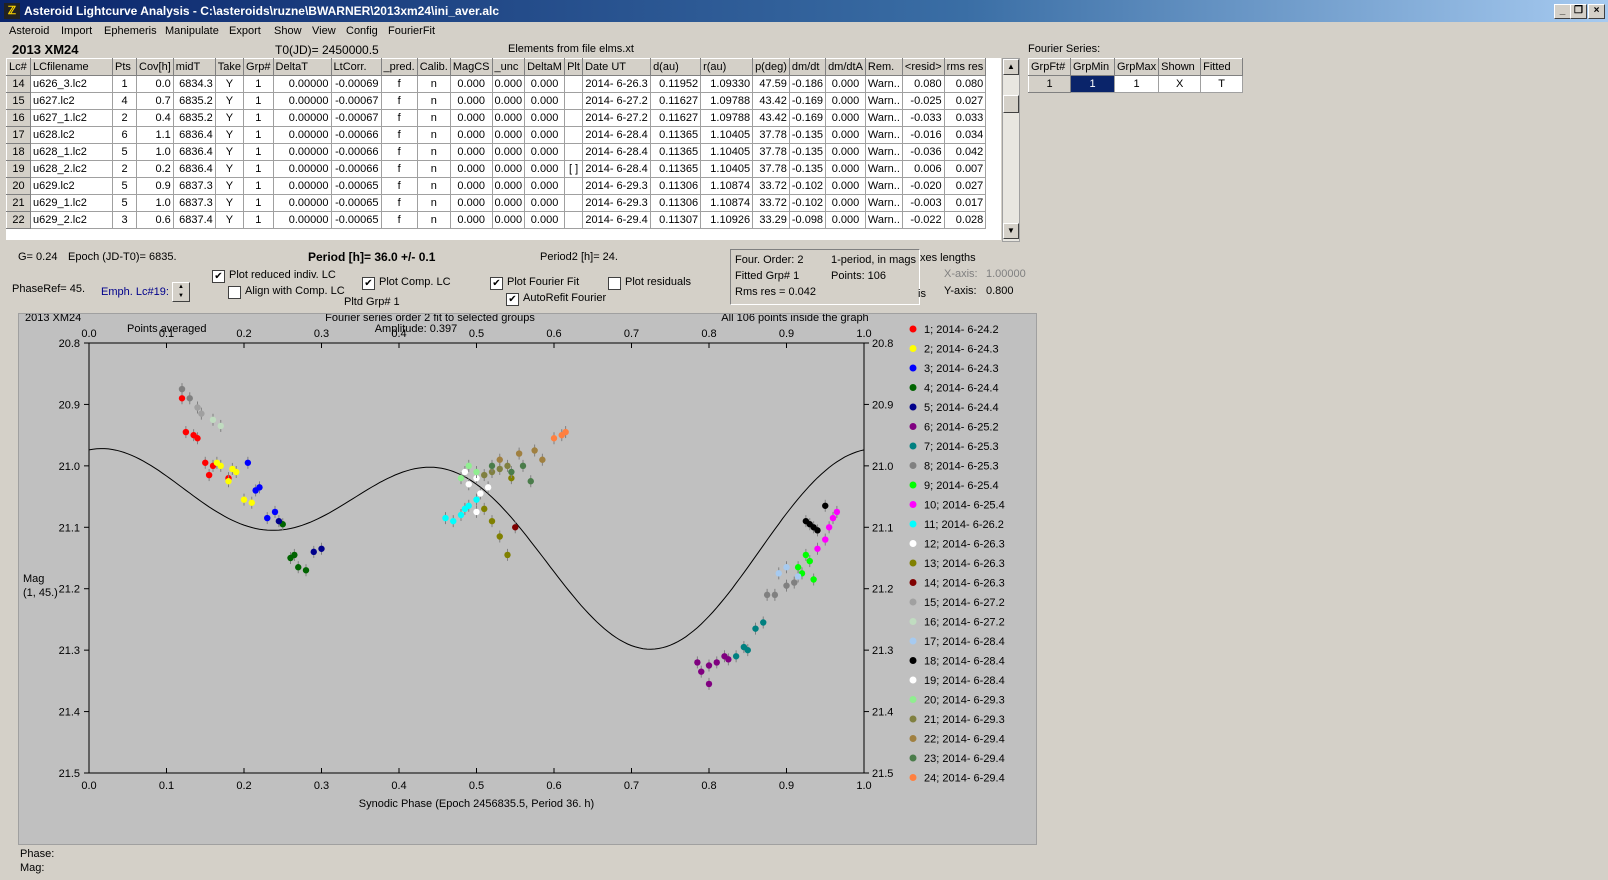 The width and height of the screenshot is (1608, 880). What do you see at coordinates (807, 220) in the screenshot?
I see `lc-cell: -0.098` at bounding box center [807, 220].